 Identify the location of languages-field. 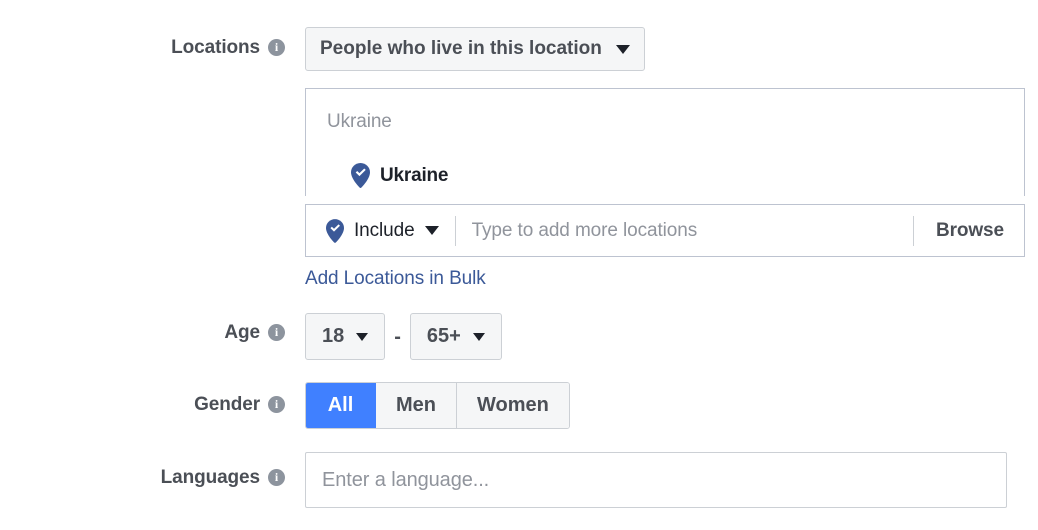
(656, 480).